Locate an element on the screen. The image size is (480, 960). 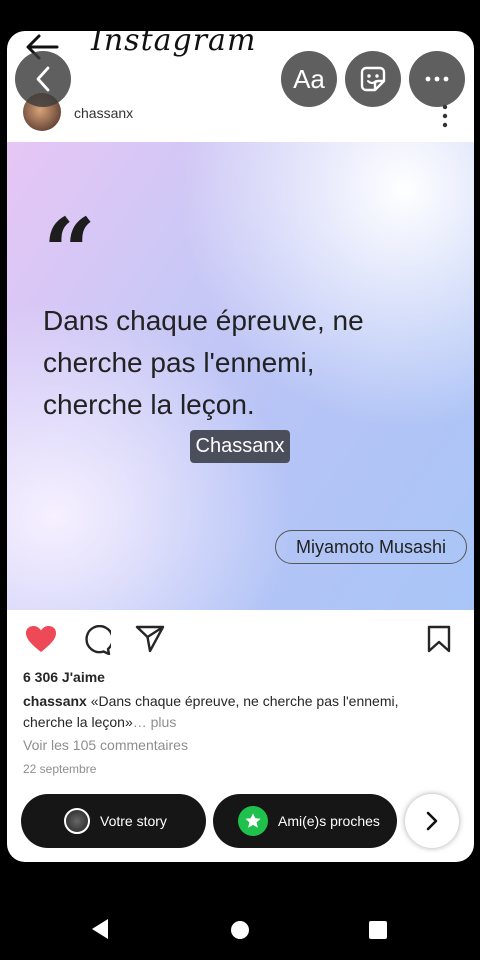
bookmark-icon is located at coordinates (439, 639).